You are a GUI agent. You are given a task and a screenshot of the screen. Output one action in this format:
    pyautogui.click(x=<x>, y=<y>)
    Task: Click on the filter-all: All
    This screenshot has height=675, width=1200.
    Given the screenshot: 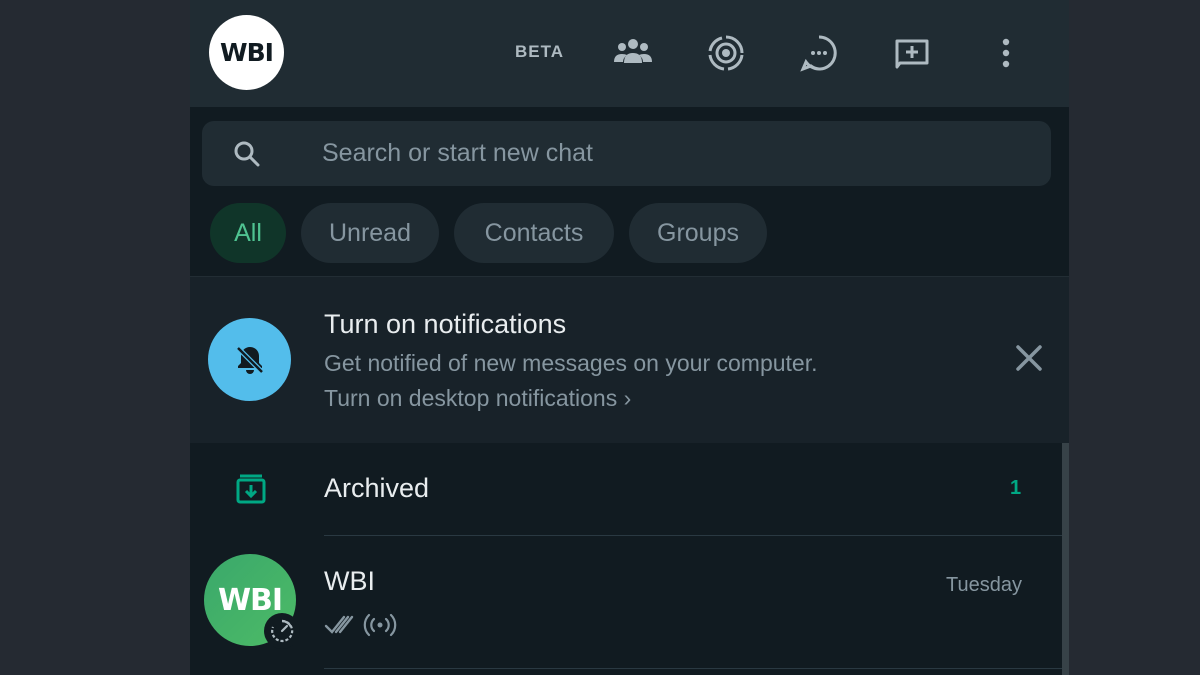 What is the action you would take?
    pyautogui.click(x=248, y=233)
    